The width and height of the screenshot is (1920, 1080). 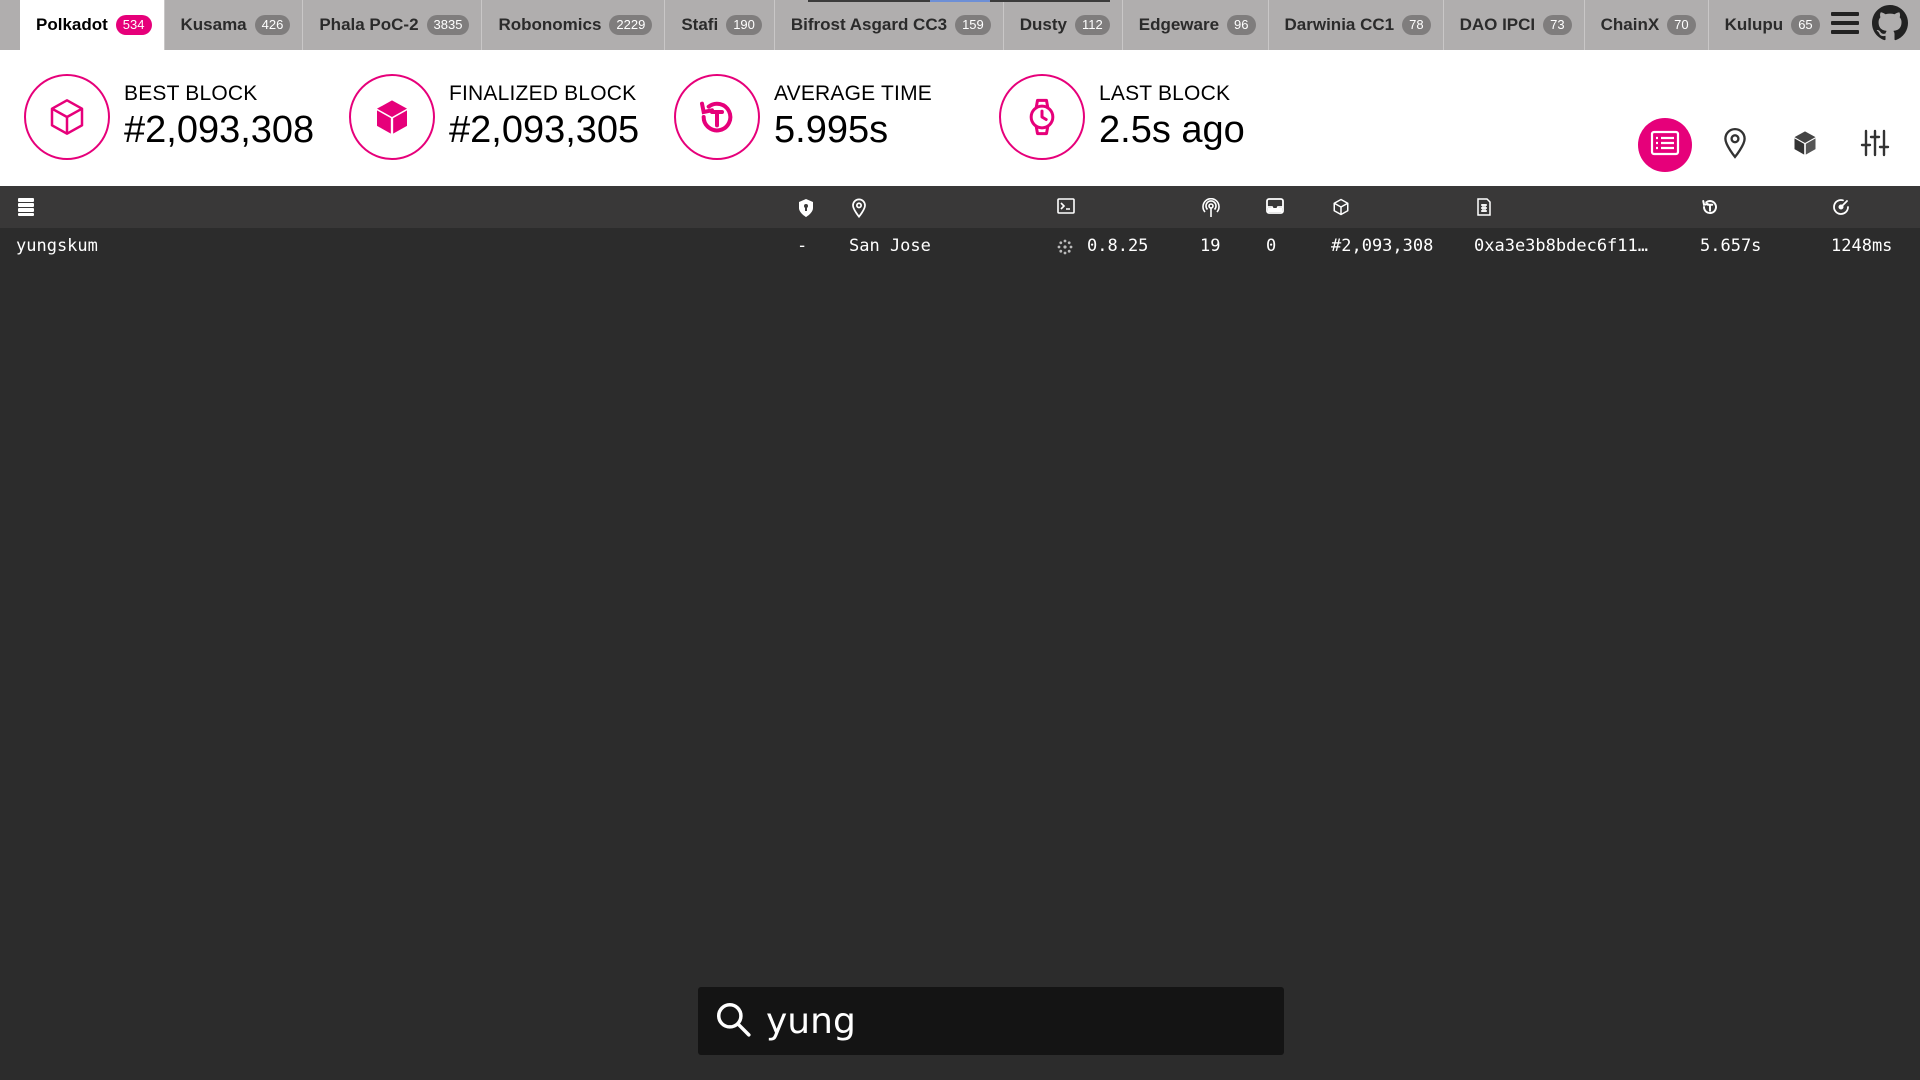 What do you see at coordinates (1118, 246) in the screenshot?
I see `version-value: 0.8.25` at bounding box center [1118, 246].